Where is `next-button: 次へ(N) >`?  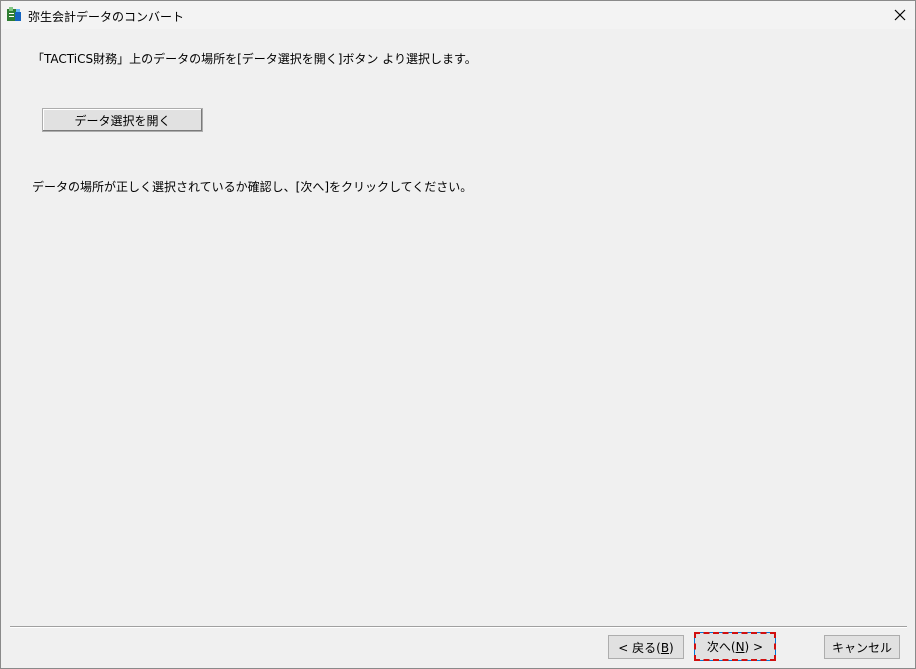
next-button: 次へ(N) > is located at coordinates (735, 646).